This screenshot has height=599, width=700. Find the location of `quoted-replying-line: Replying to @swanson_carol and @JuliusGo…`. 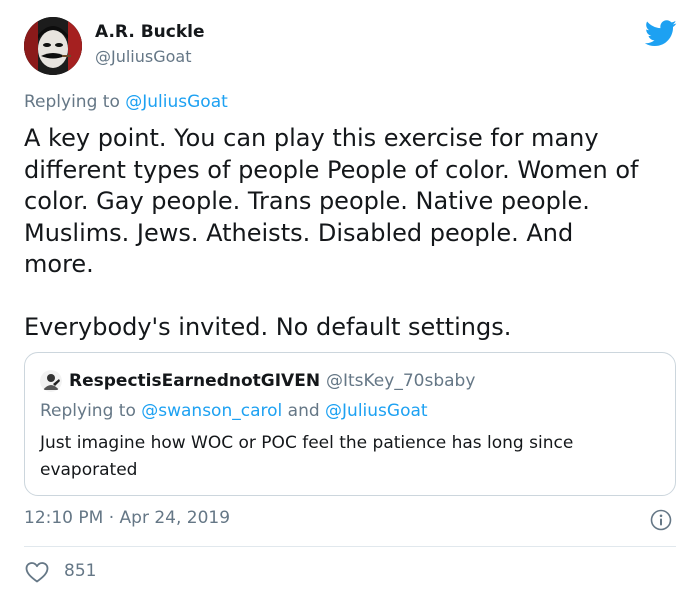

quoted-replying-line: Replying to @swanson_carol and @JuliusGo… is located at coordinates (234, 411).